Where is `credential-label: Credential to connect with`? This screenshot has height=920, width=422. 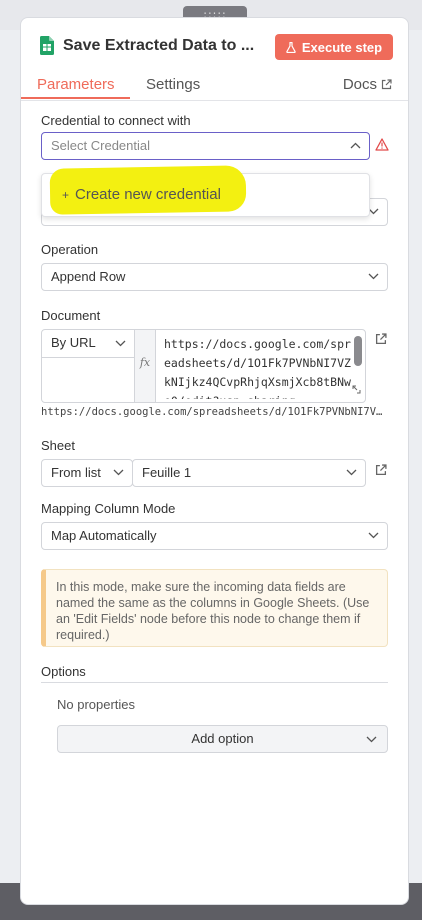
credential-label: Credential to connect with is located at coordinates (116, 120).